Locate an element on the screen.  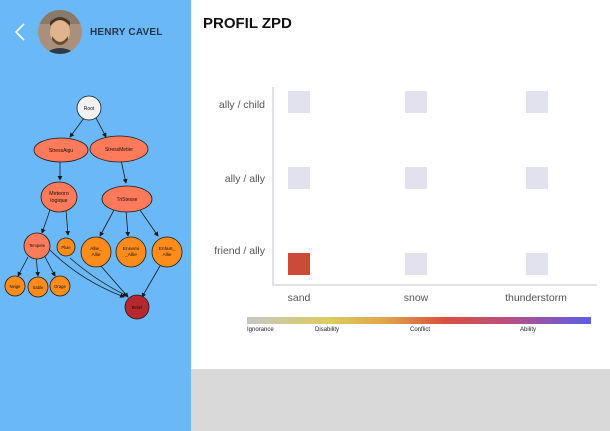
x-axis-line is located at coordinates (434, 285).